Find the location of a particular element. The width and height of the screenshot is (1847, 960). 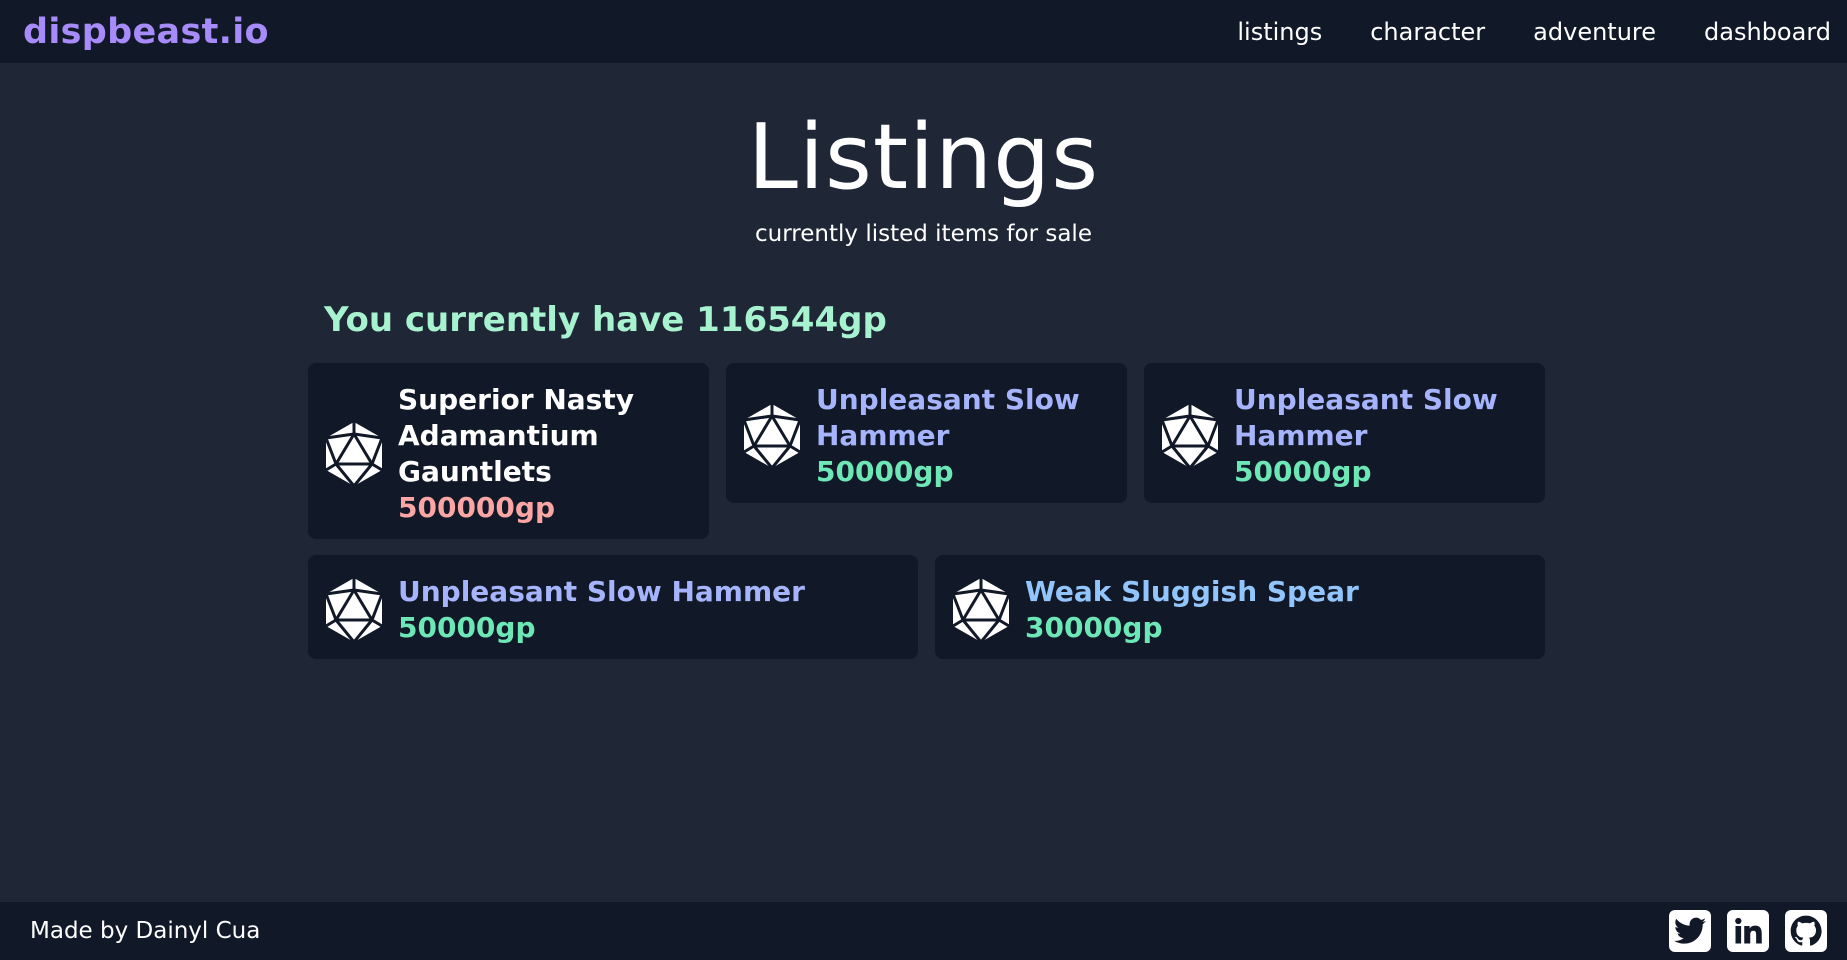

listing-info: Weak Sluggish Spear 30000gp is located at coordinates (1192, 610).